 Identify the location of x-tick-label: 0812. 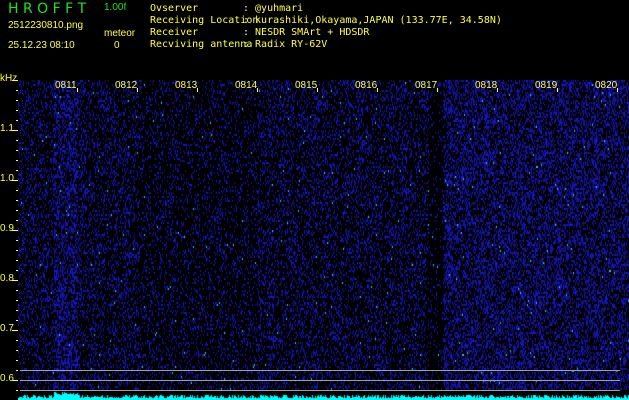
(126, 85).